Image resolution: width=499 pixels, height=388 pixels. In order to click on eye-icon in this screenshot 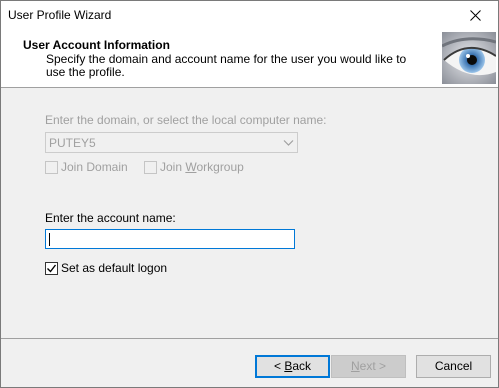, I will do `click(469, 58)`.